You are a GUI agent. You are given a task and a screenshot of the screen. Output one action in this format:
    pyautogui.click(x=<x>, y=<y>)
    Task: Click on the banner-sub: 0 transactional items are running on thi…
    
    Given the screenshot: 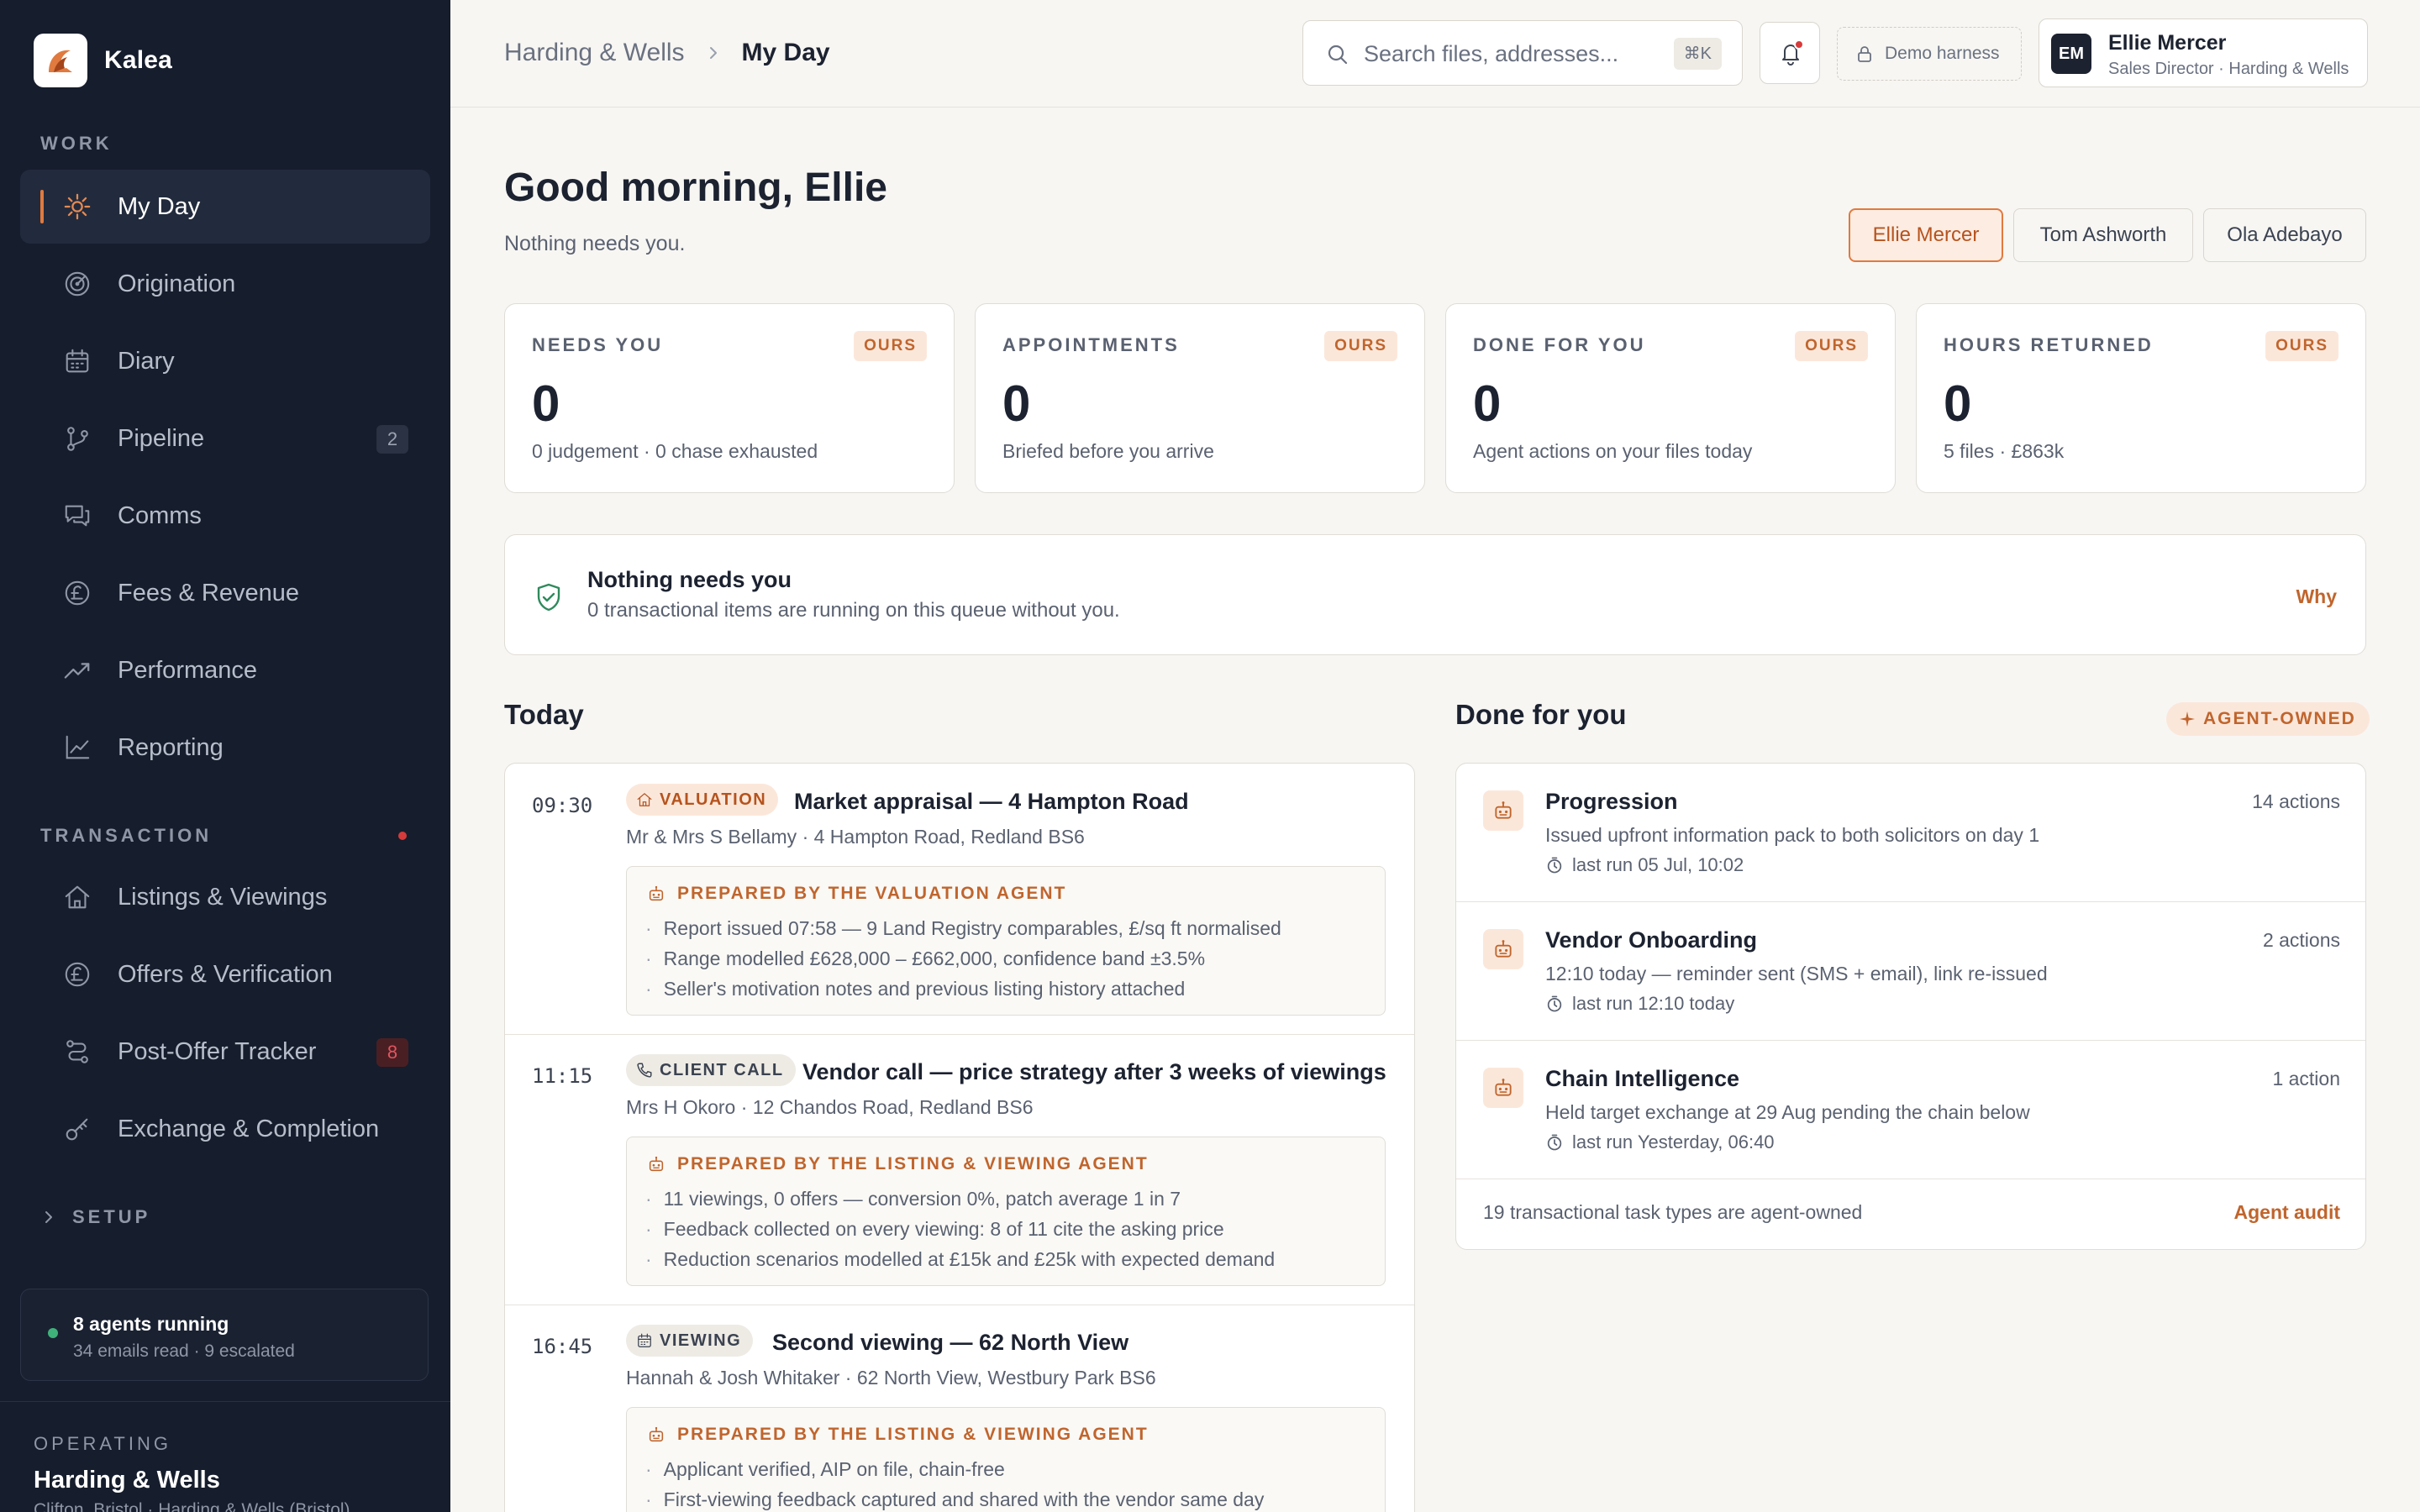 What is the action you would take?
    pyautogui.click(x=854, y=610)
    